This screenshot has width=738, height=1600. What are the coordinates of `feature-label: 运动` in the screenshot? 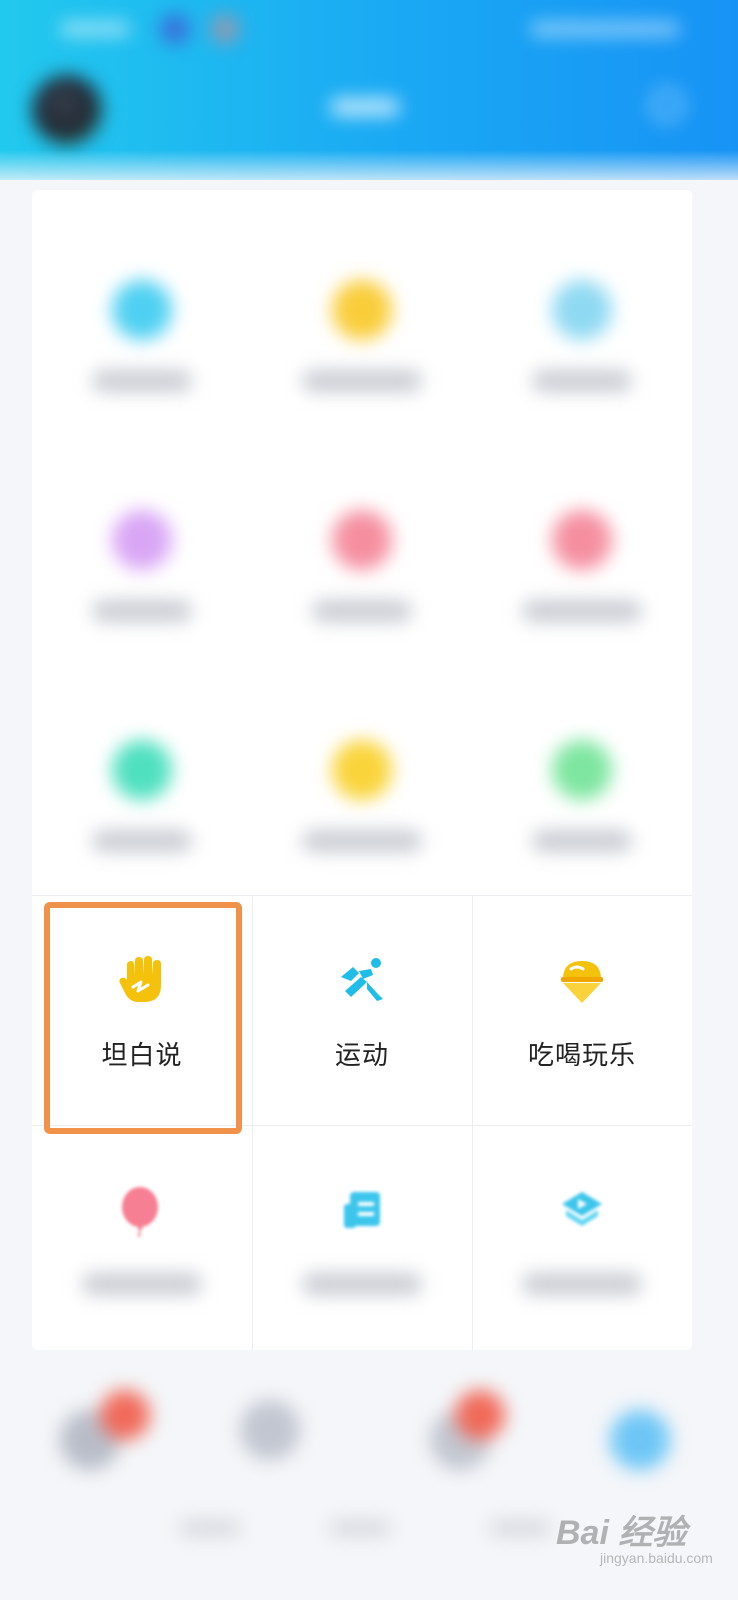 It's located at (361, 1055).